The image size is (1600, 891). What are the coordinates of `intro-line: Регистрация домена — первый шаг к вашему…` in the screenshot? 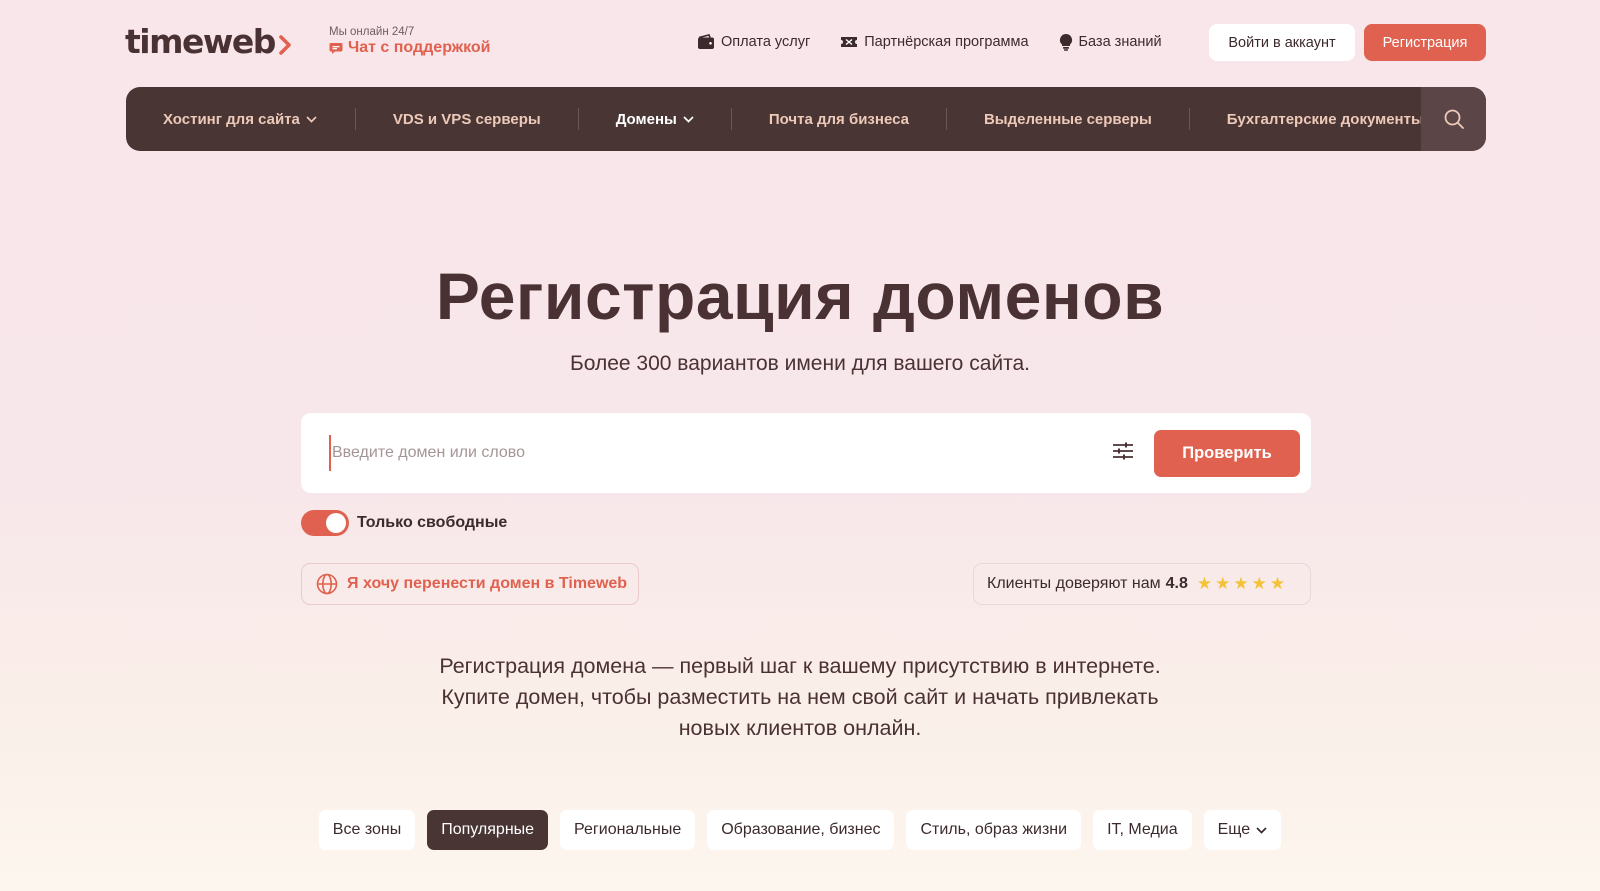 It's located at (800, 666).